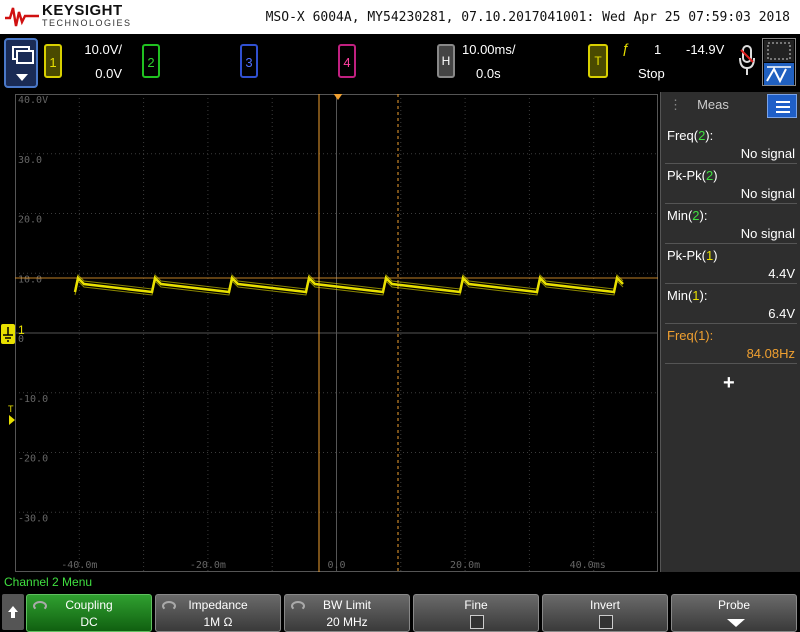 The height and width of the screenshot is (632, 800). Describe the element at coordinates (33, 518) in the screenshot. I see `y-axis-label: -30.0` at that location.